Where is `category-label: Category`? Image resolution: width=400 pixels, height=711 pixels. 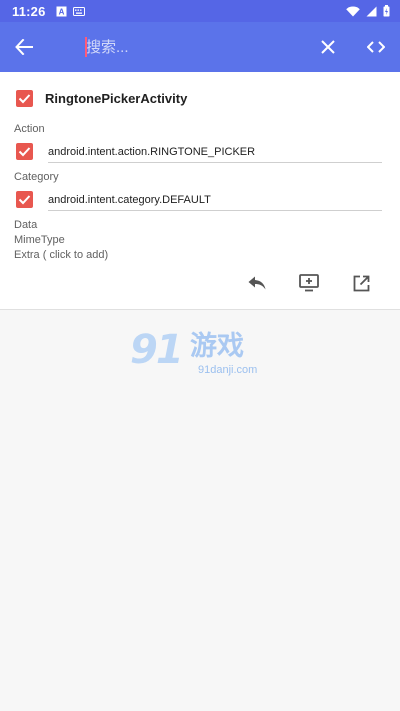 category-label: Category is located at coordinates (36, 177).